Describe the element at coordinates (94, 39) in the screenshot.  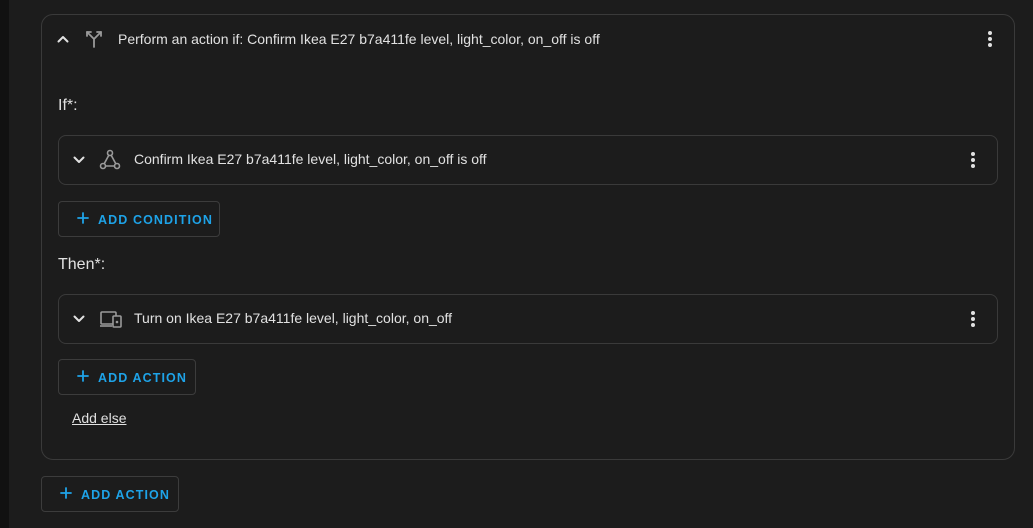
I see `call-split-icon` at that location.